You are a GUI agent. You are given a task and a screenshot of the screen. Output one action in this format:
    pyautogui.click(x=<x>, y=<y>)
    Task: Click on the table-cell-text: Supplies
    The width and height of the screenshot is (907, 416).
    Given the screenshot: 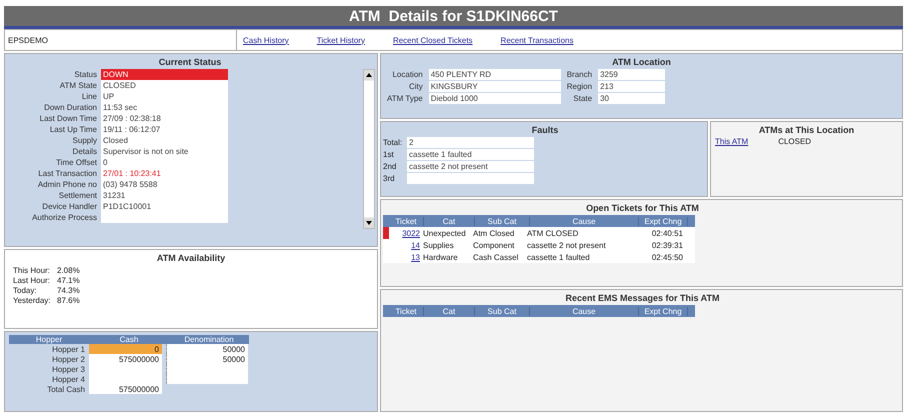 What is the action you would take?
    pyautogui.click(x=439, y=245)
    